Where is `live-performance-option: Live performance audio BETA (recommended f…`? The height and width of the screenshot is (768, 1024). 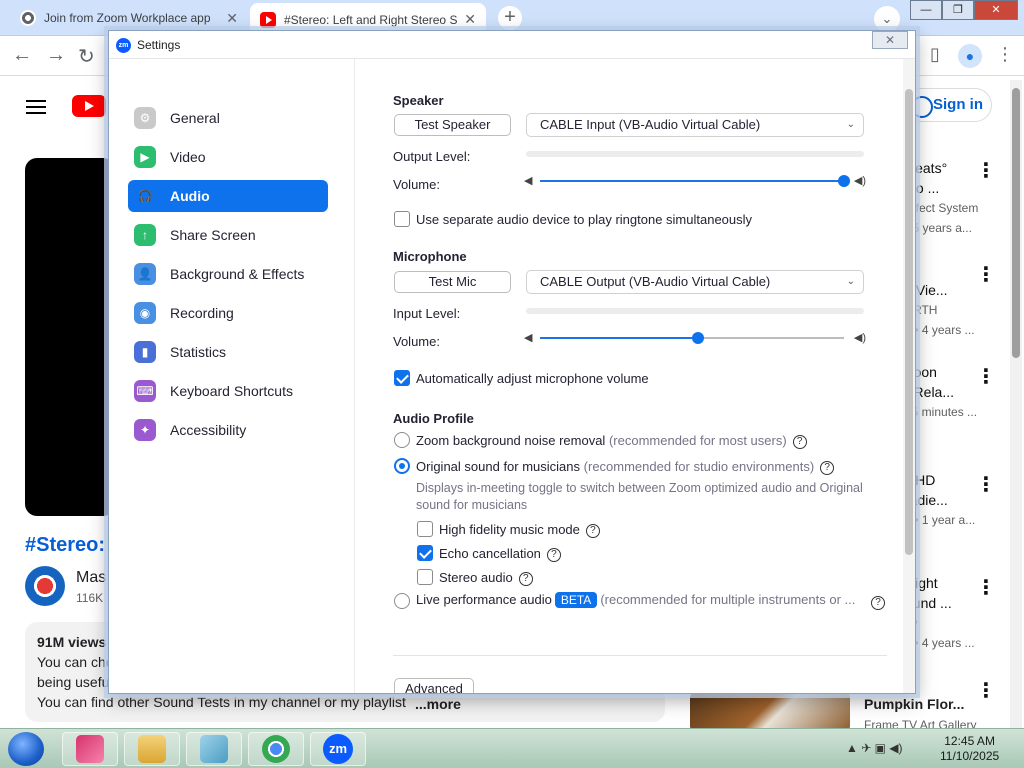
live-performance-option: Live performance audio BETA (recommended f… is located at coordinates (635, 600).